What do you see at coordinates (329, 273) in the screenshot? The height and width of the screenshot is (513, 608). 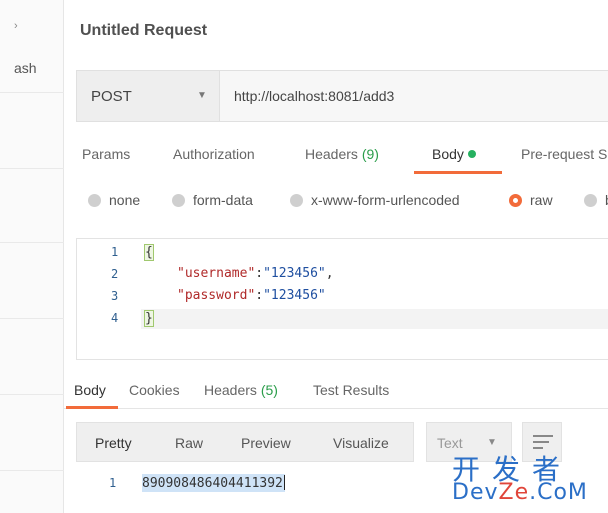 I see `json-comma: ,` at bounding box center [329, 273].